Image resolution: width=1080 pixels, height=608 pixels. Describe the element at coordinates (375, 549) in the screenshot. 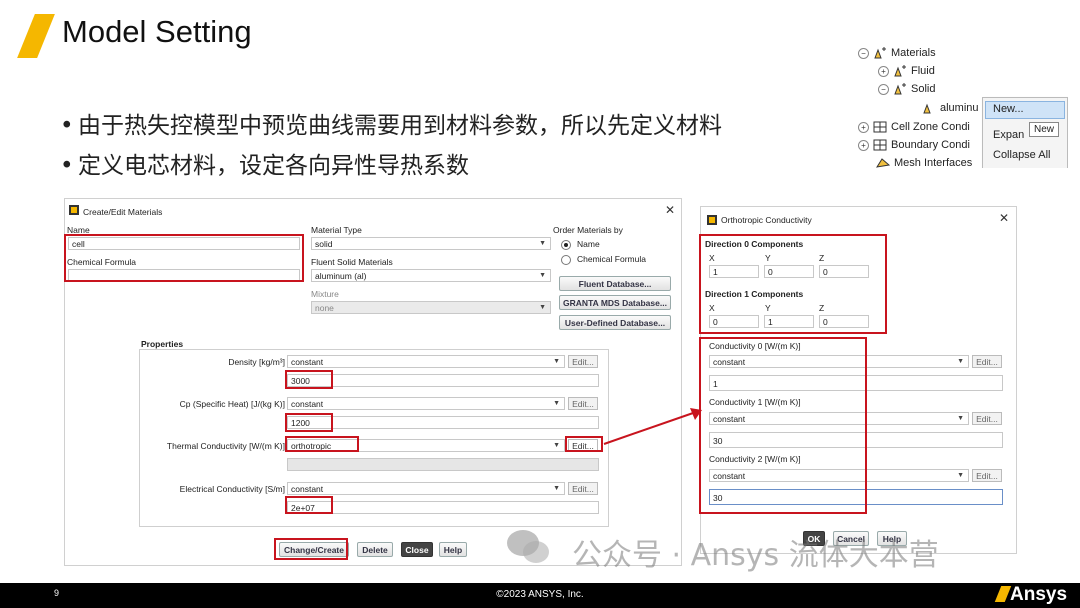

I see `delete-button: Delete` at that location.